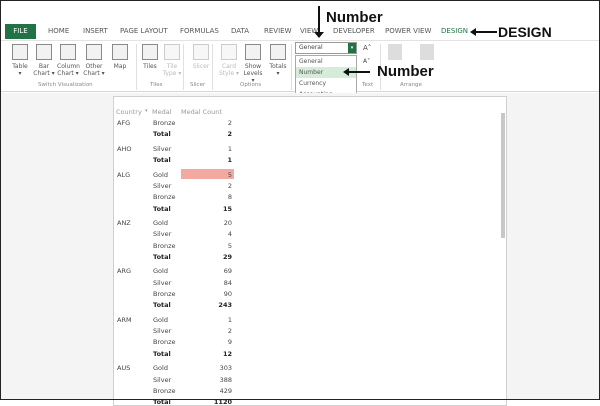 The image size is (600, 406). What do you see at coordinates (201, 112) in the screenshot?
I see `column-header-medal-count: Medal Count` at bounding box center [201, 112].